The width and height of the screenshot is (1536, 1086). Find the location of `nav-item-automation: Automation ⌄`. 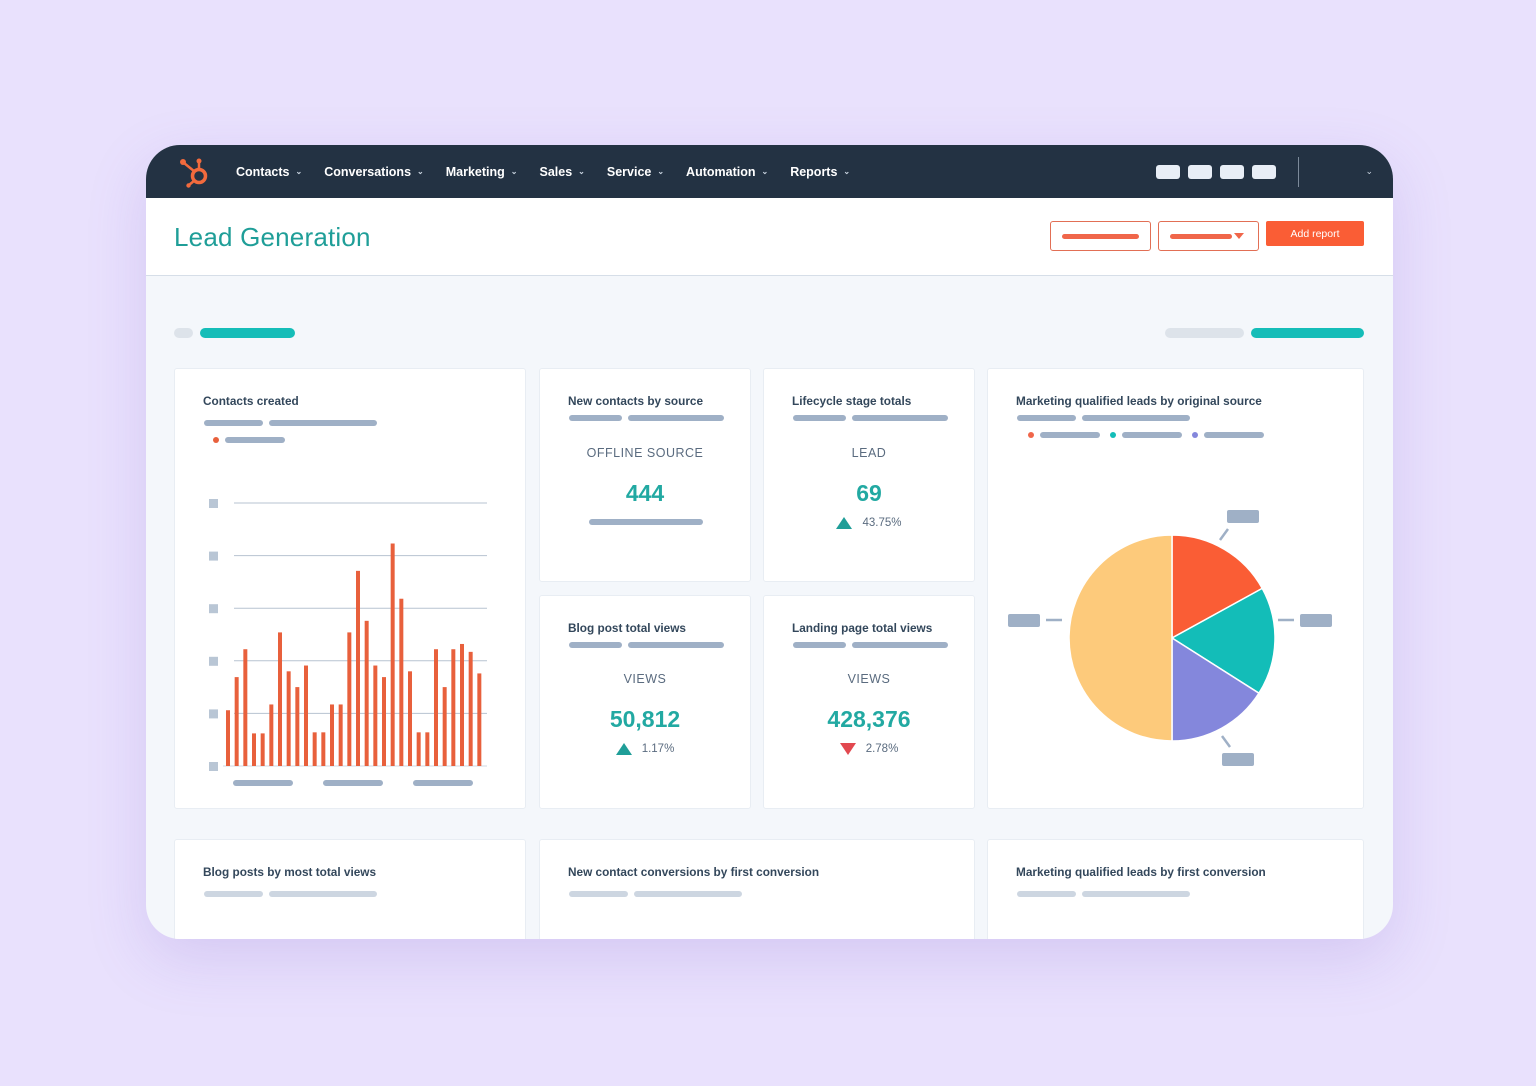

nav-item-automation: Automation ⌄ is located at coordinates (727, 172).